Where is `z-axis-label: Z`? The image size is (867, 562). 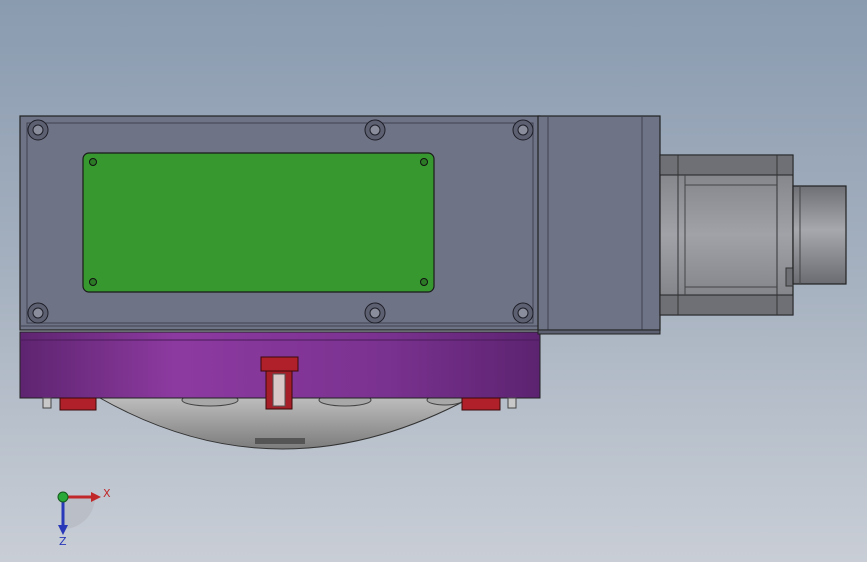 z-axis-label: Z is located at coordinates (63, 541).